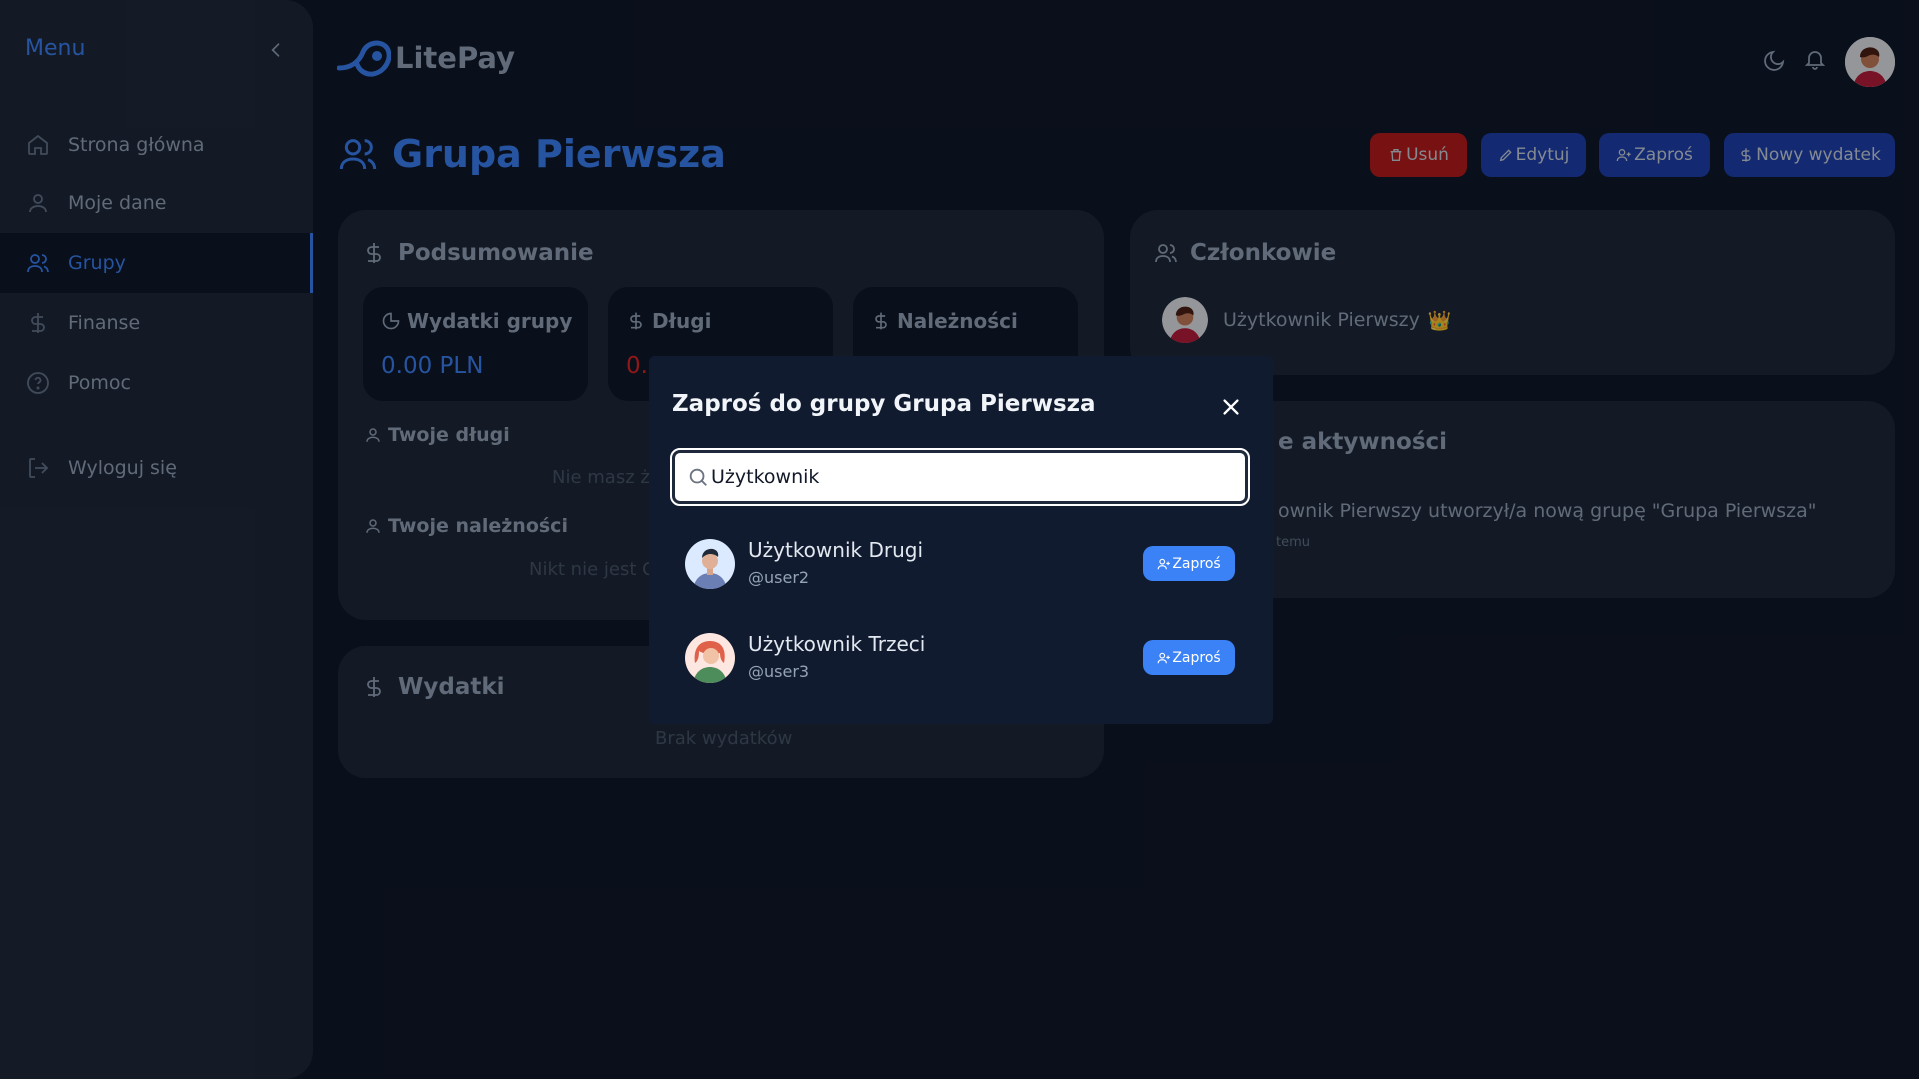 This screenshot has height=1079, width=1919. What do you see at coordinates (837, 644) in the screenshot?
I see `user-name: Użytkownik Trzeci` at bounding box center [837, 644].